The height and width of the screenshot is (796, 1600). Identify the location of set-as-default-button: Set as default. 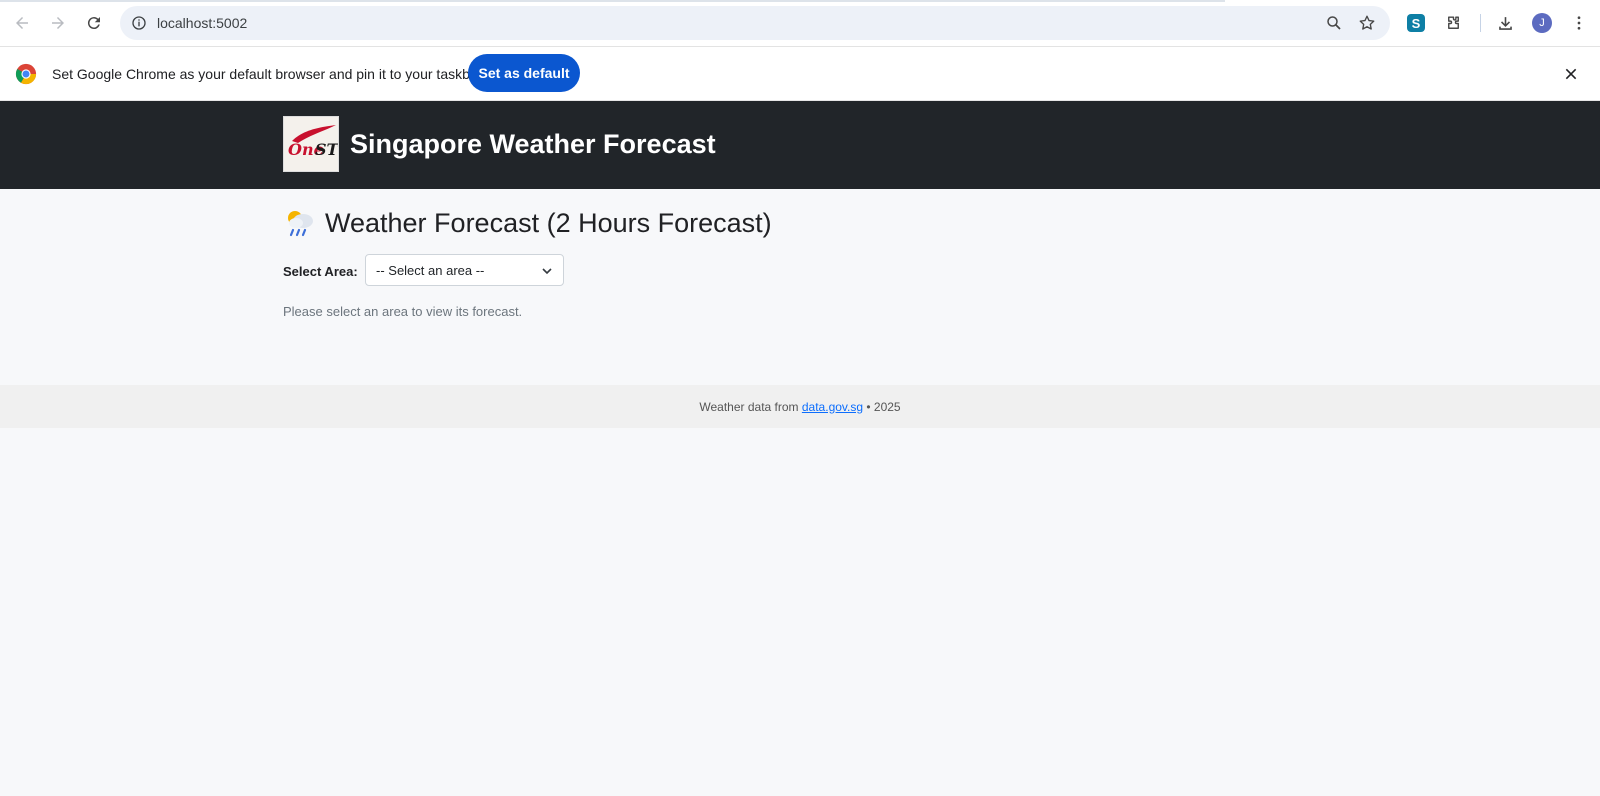
(524, 73).